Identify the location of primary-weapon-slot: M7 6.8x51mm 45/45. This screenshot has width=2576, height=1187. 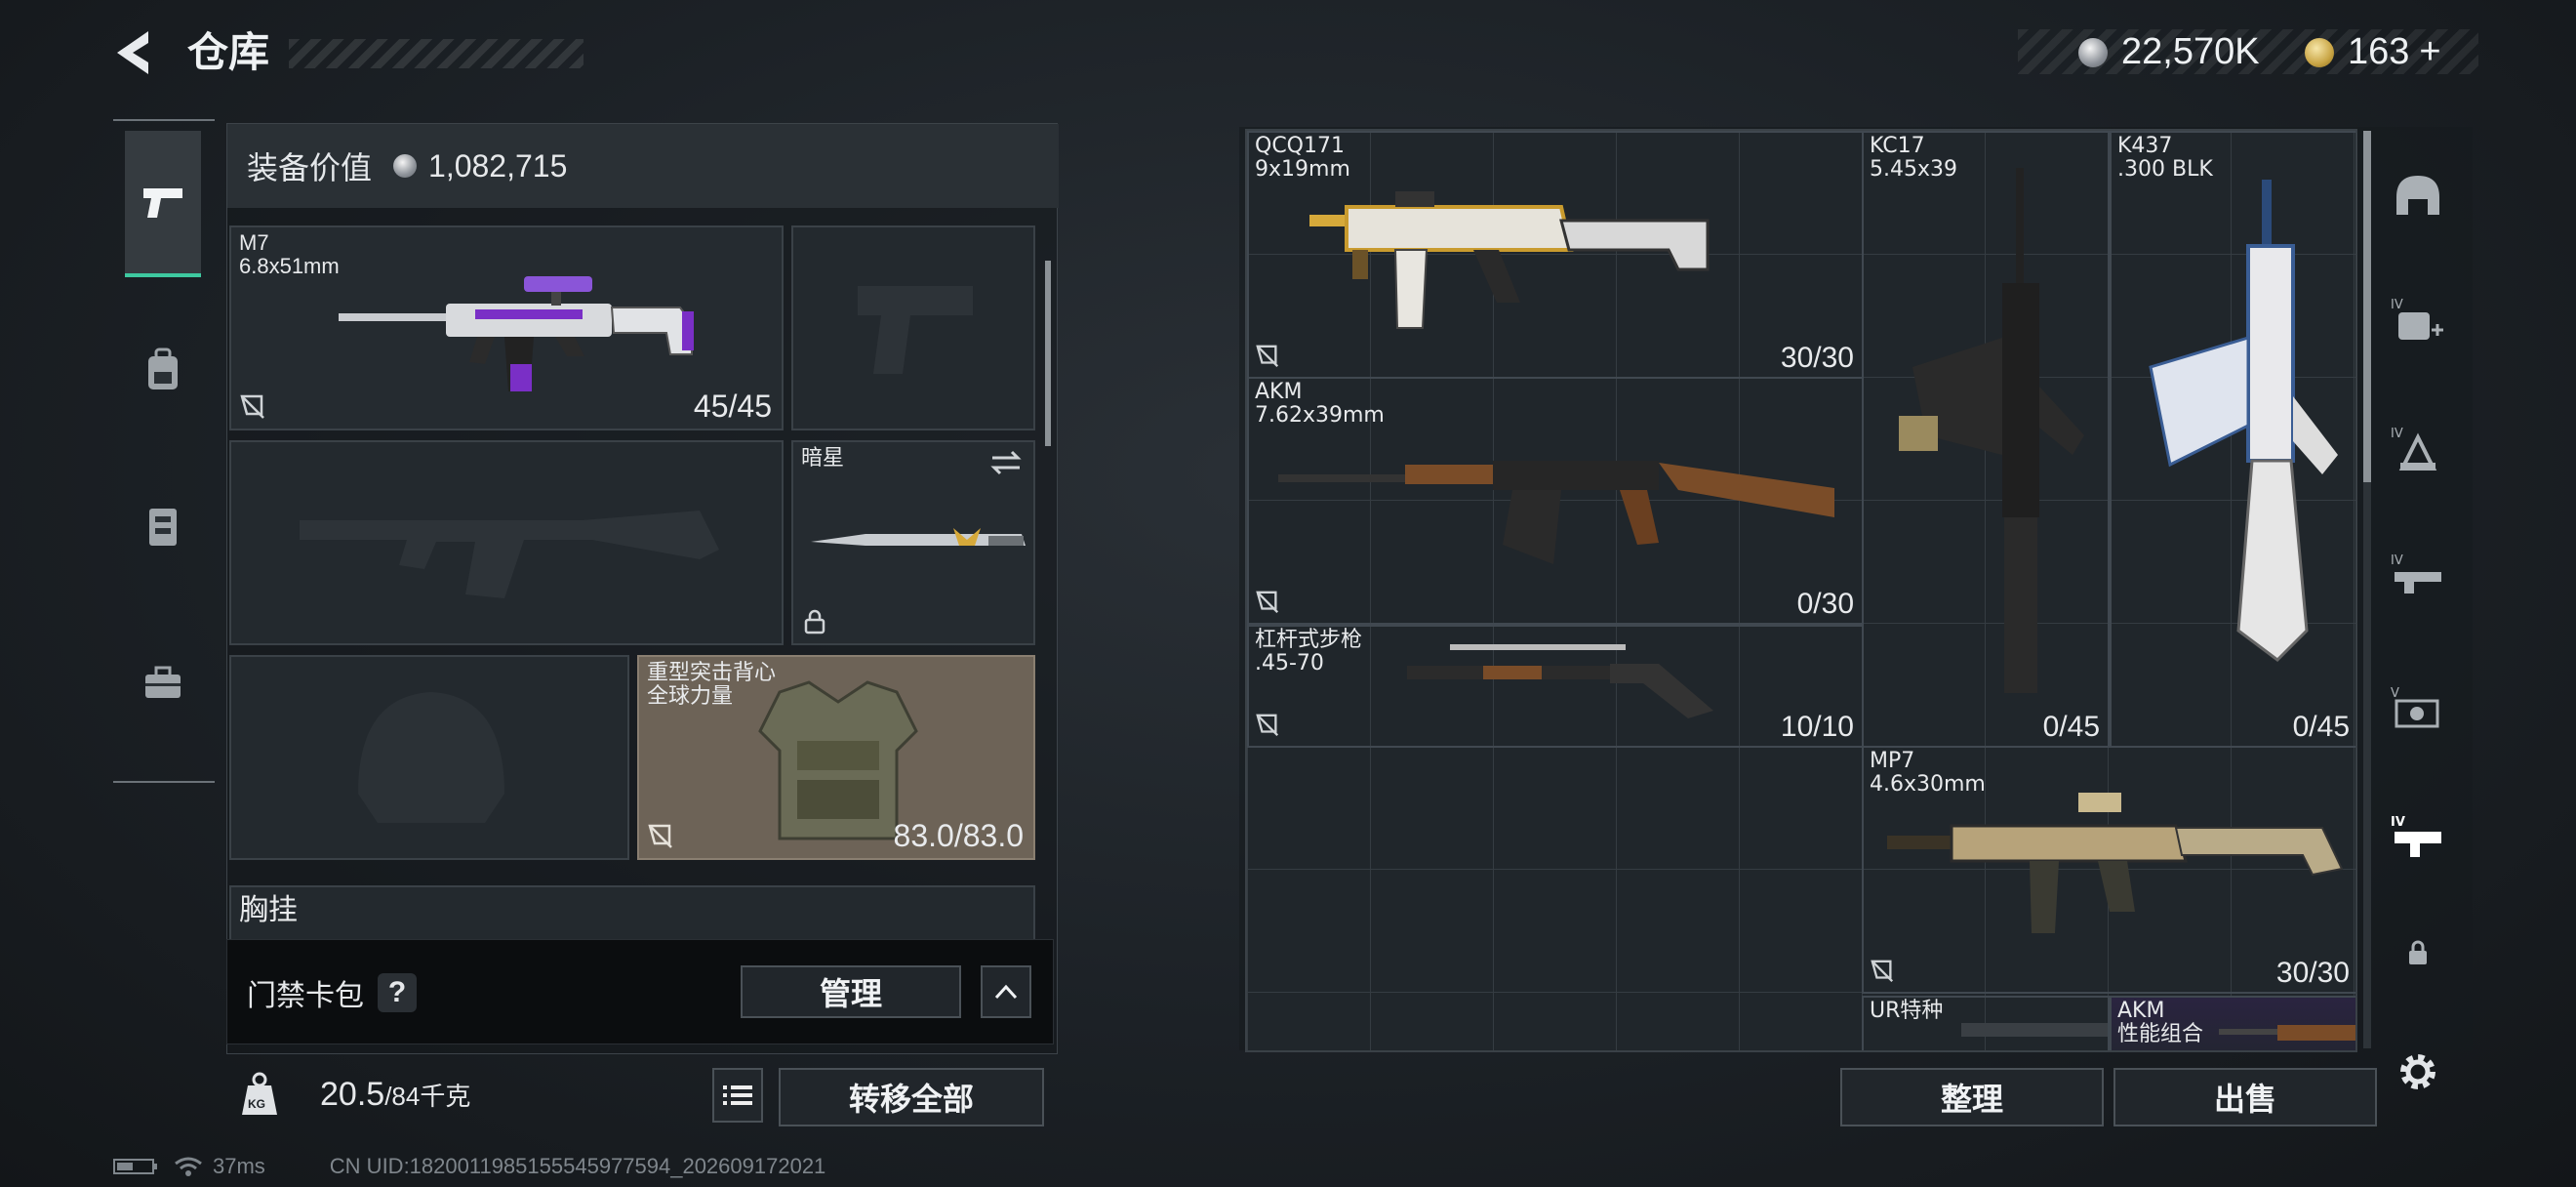
(506, 327).